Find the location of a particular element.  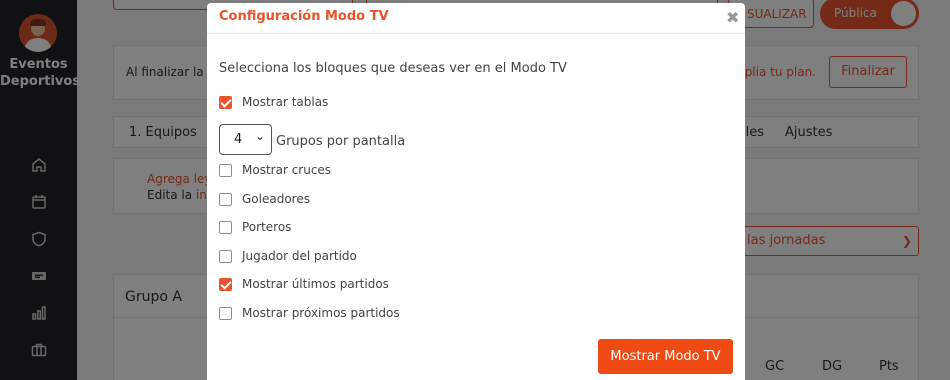

groups-per-screen-select: 4 ⌄ is located at coordinates (245, 139).